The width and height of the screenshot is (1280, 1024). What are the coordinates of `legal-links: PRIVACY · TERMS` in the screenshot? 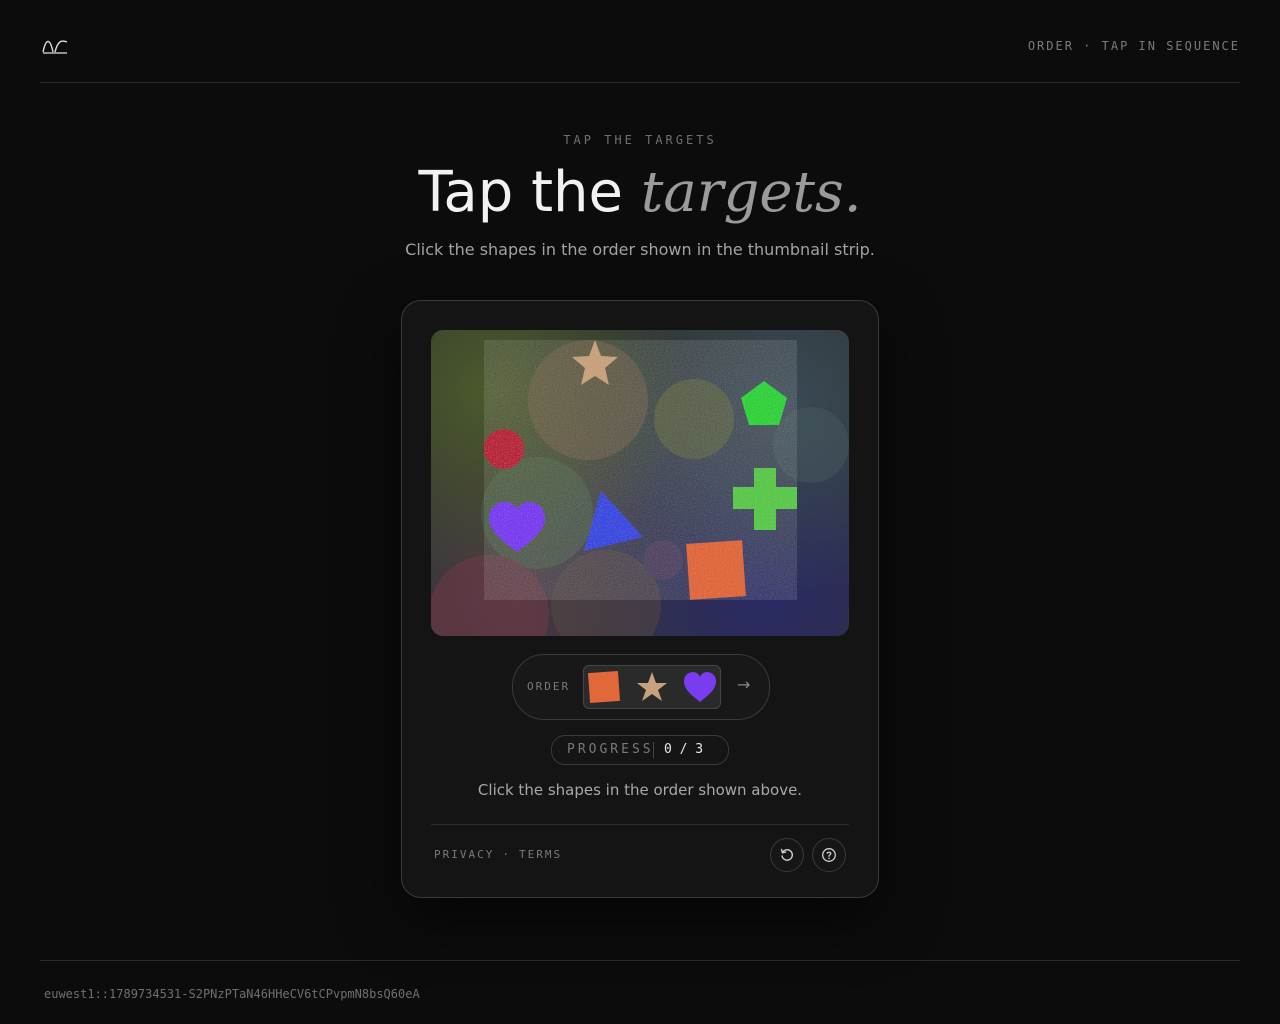 It's located at (498, 854).